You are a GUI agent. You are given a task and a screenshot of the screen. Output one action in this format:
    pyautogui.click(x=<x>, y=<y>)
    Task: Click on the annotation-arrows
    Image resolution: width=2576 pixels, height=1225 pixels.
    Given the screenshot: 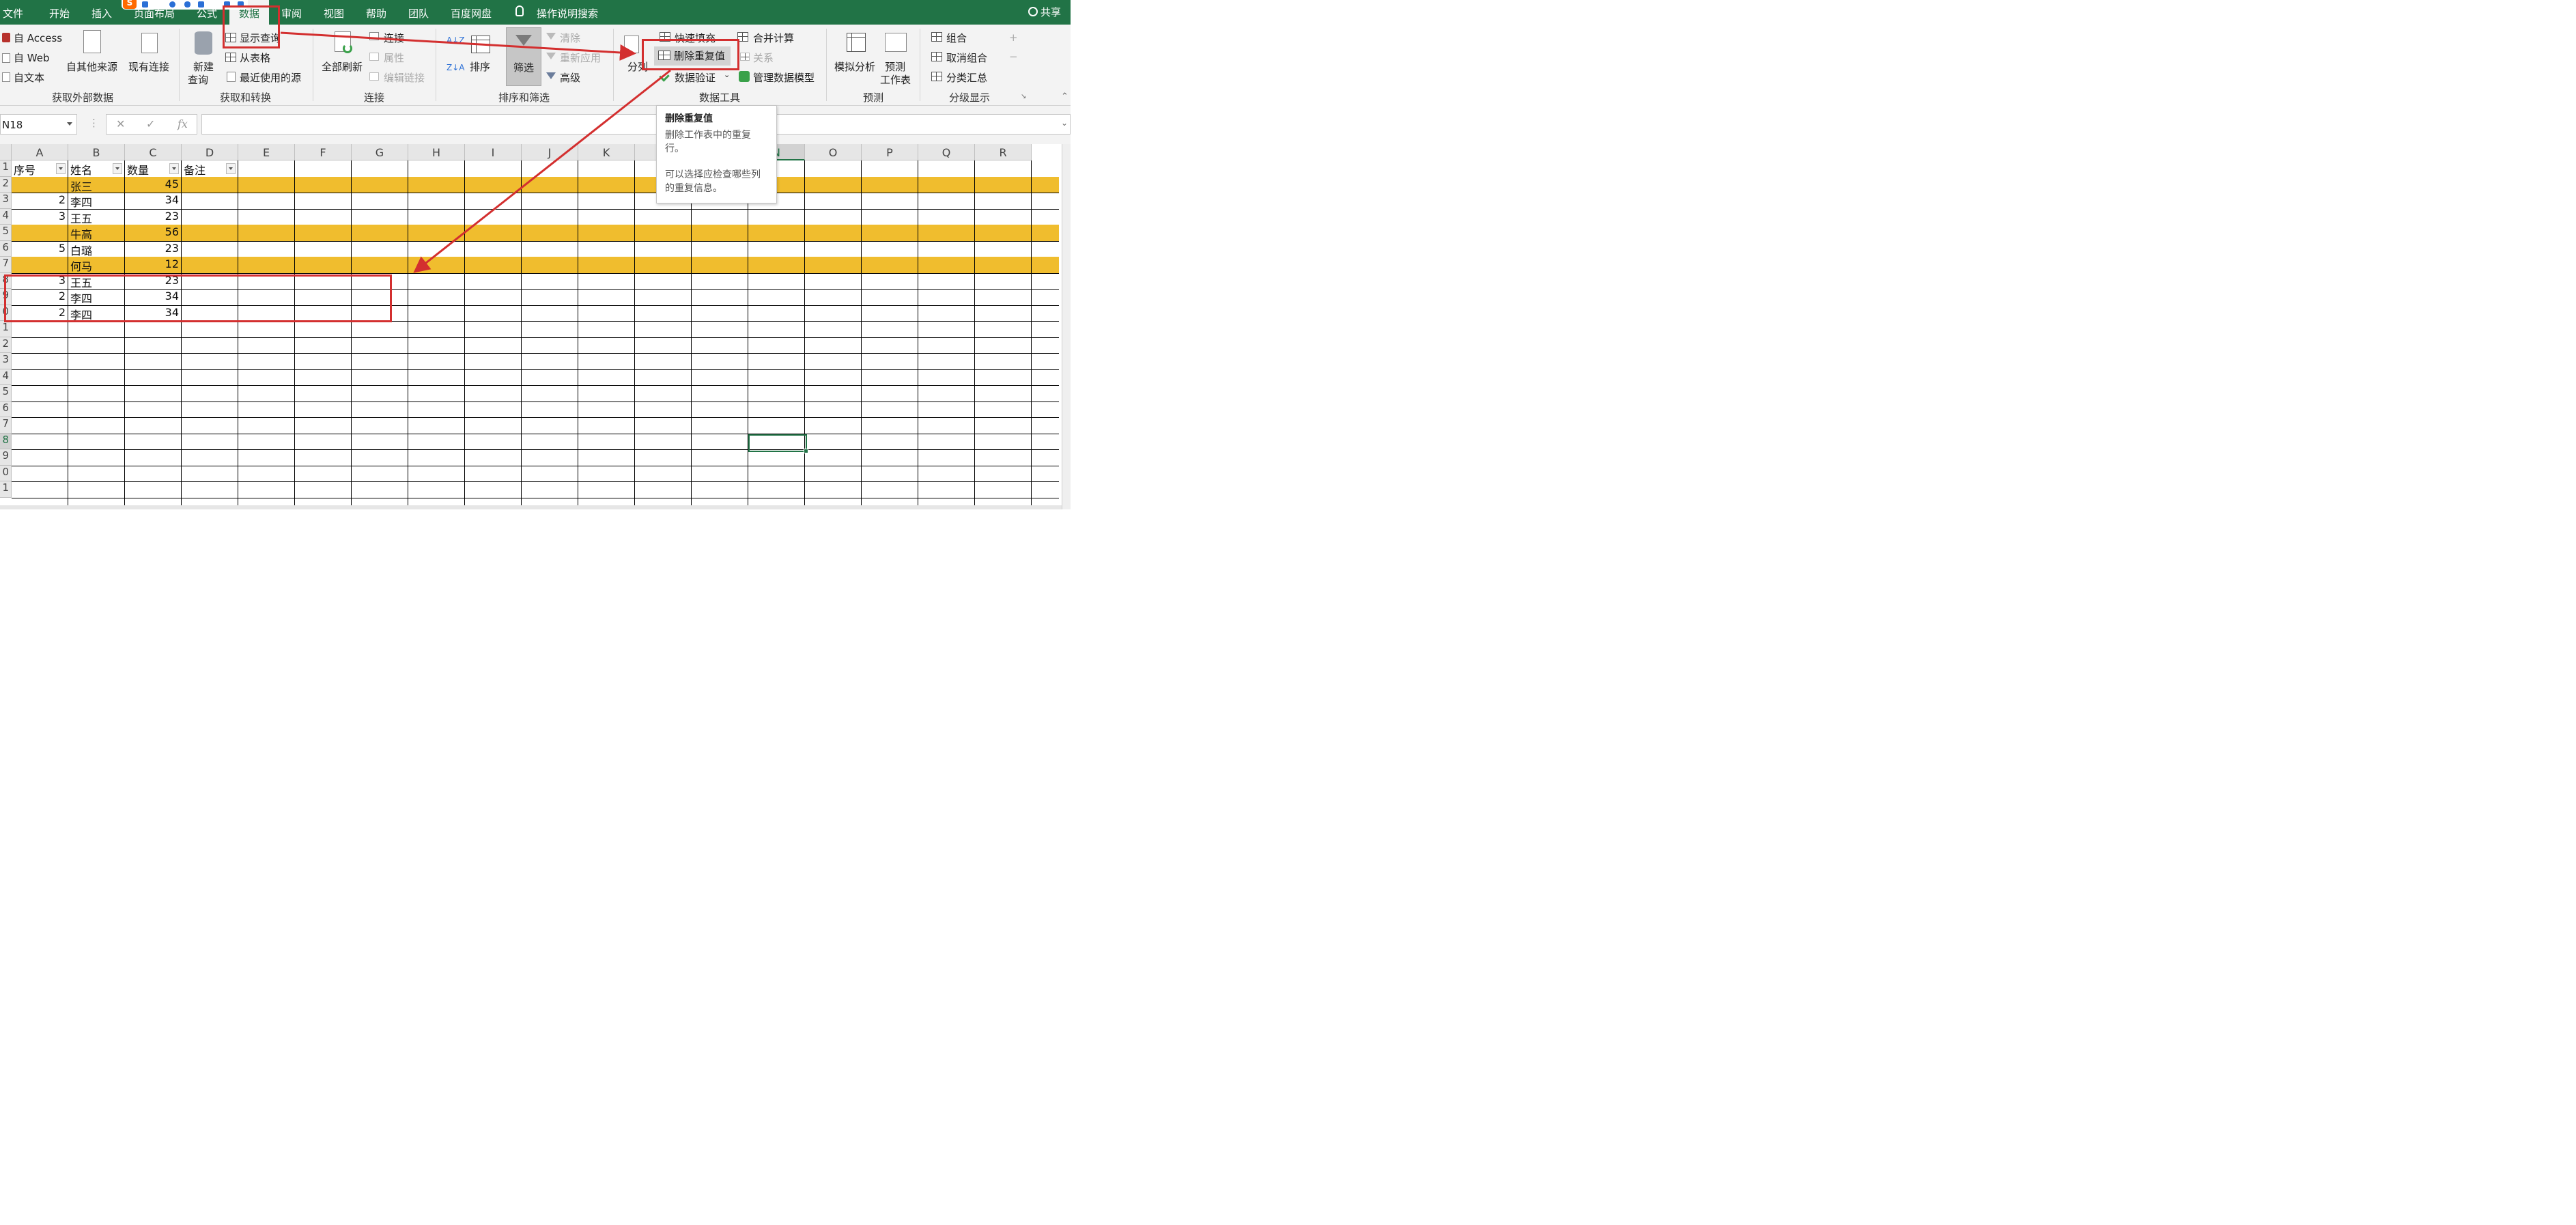 What is the action you would take?
    pyautogui.click(x=475, y=152)
    